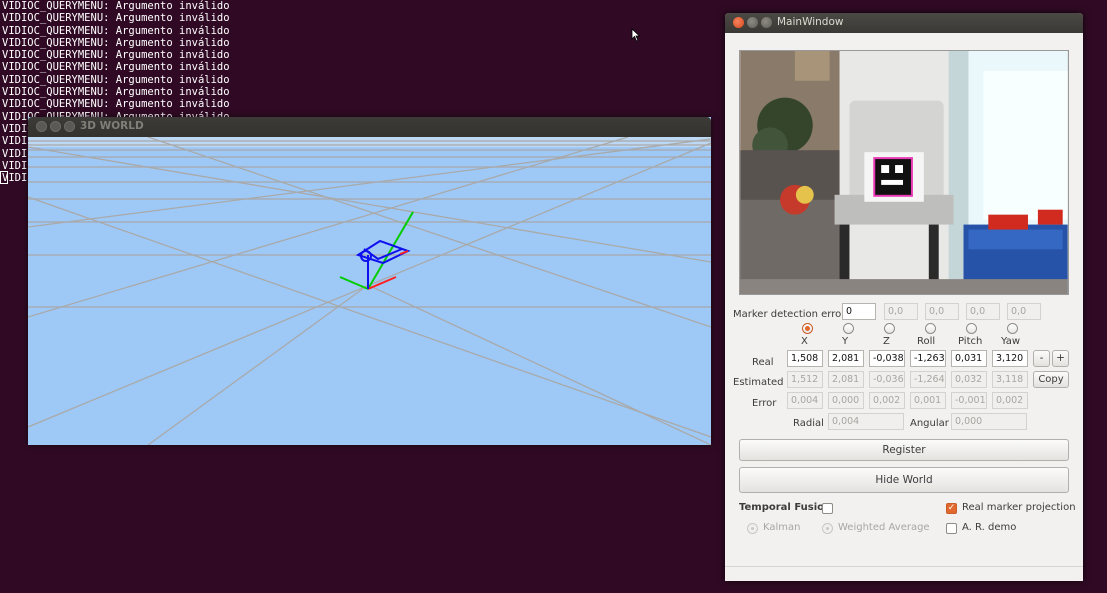 The height and width of the screenshot is (593, 1107). I want to click on terminal-cursor, so click(4, 177).